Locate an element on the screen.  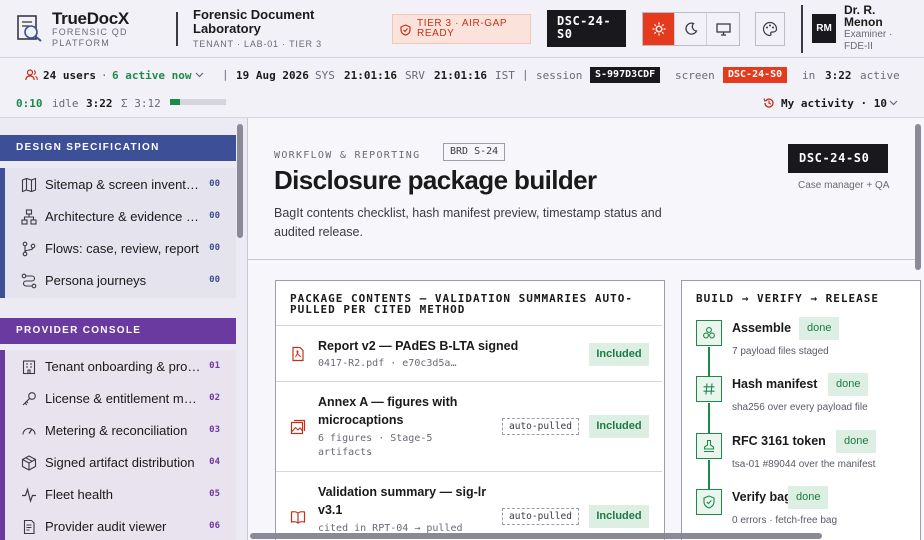
sidebar-scrollbar is located at coordinates (240, 181).